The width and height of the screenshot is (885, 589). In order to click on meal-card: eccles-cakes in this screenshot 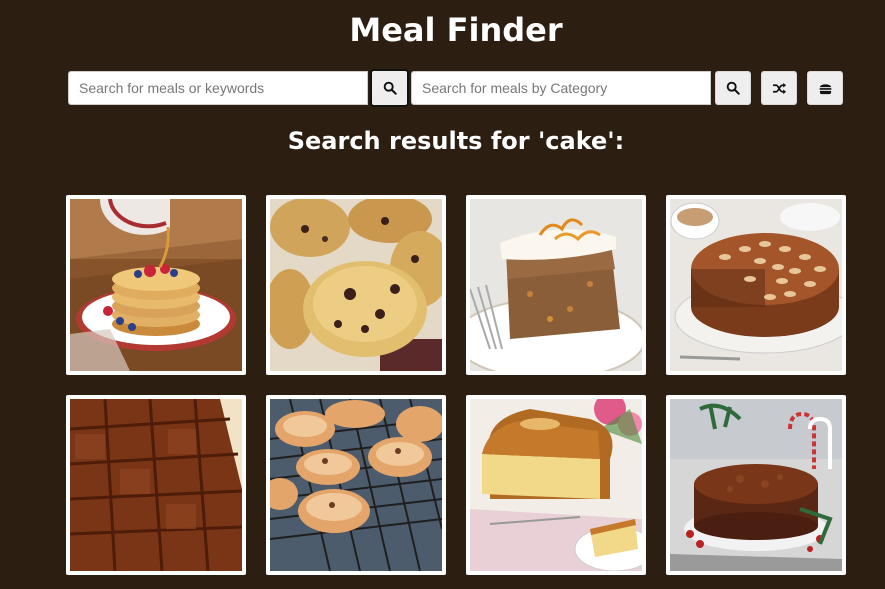, I will do `click(356, 485)`.